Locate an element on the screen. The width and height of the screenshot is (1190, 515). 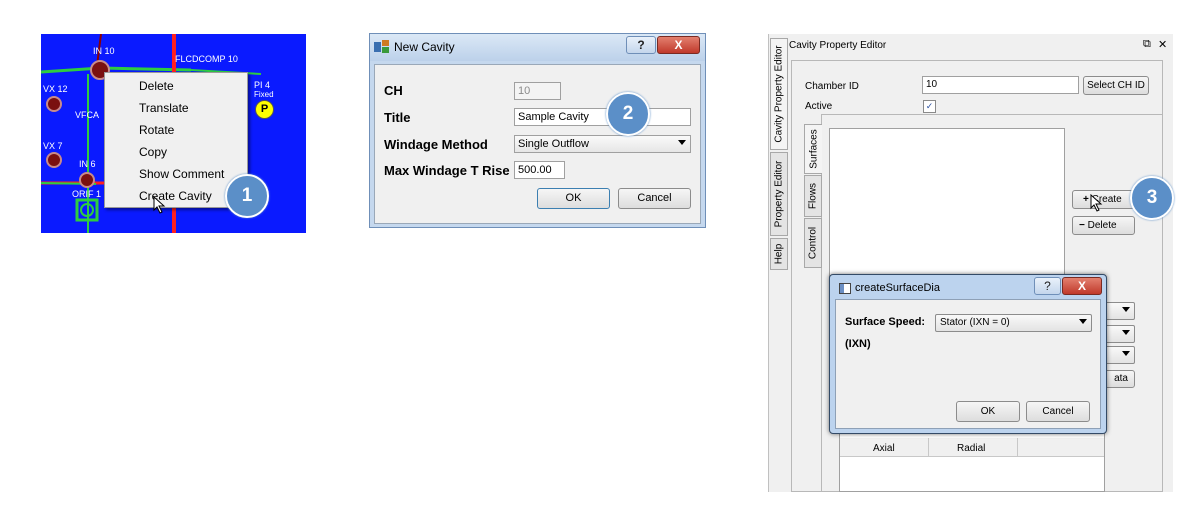
delete-button: − Delete is located at coordinates (1103, 225).